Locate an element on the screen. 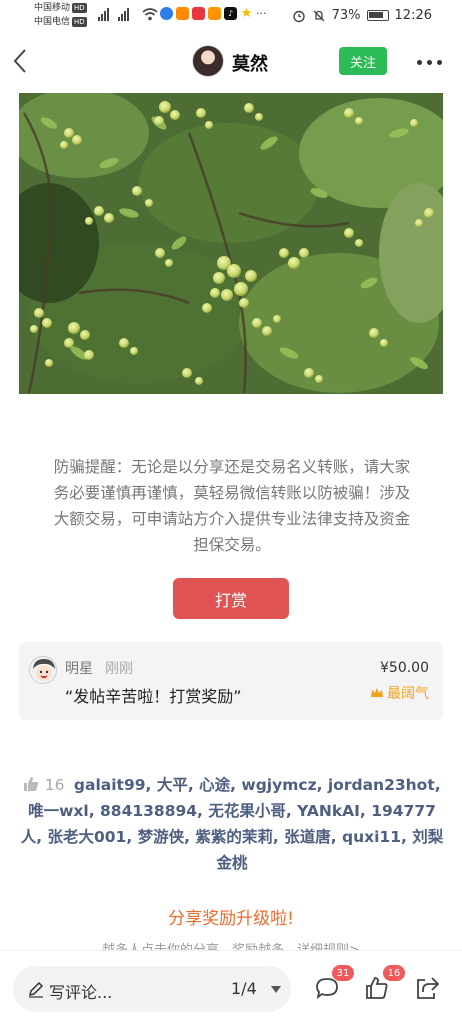 The image size is (462, 1028). carrier-1: 中国移动 HD is located at coordinates (60, 8).